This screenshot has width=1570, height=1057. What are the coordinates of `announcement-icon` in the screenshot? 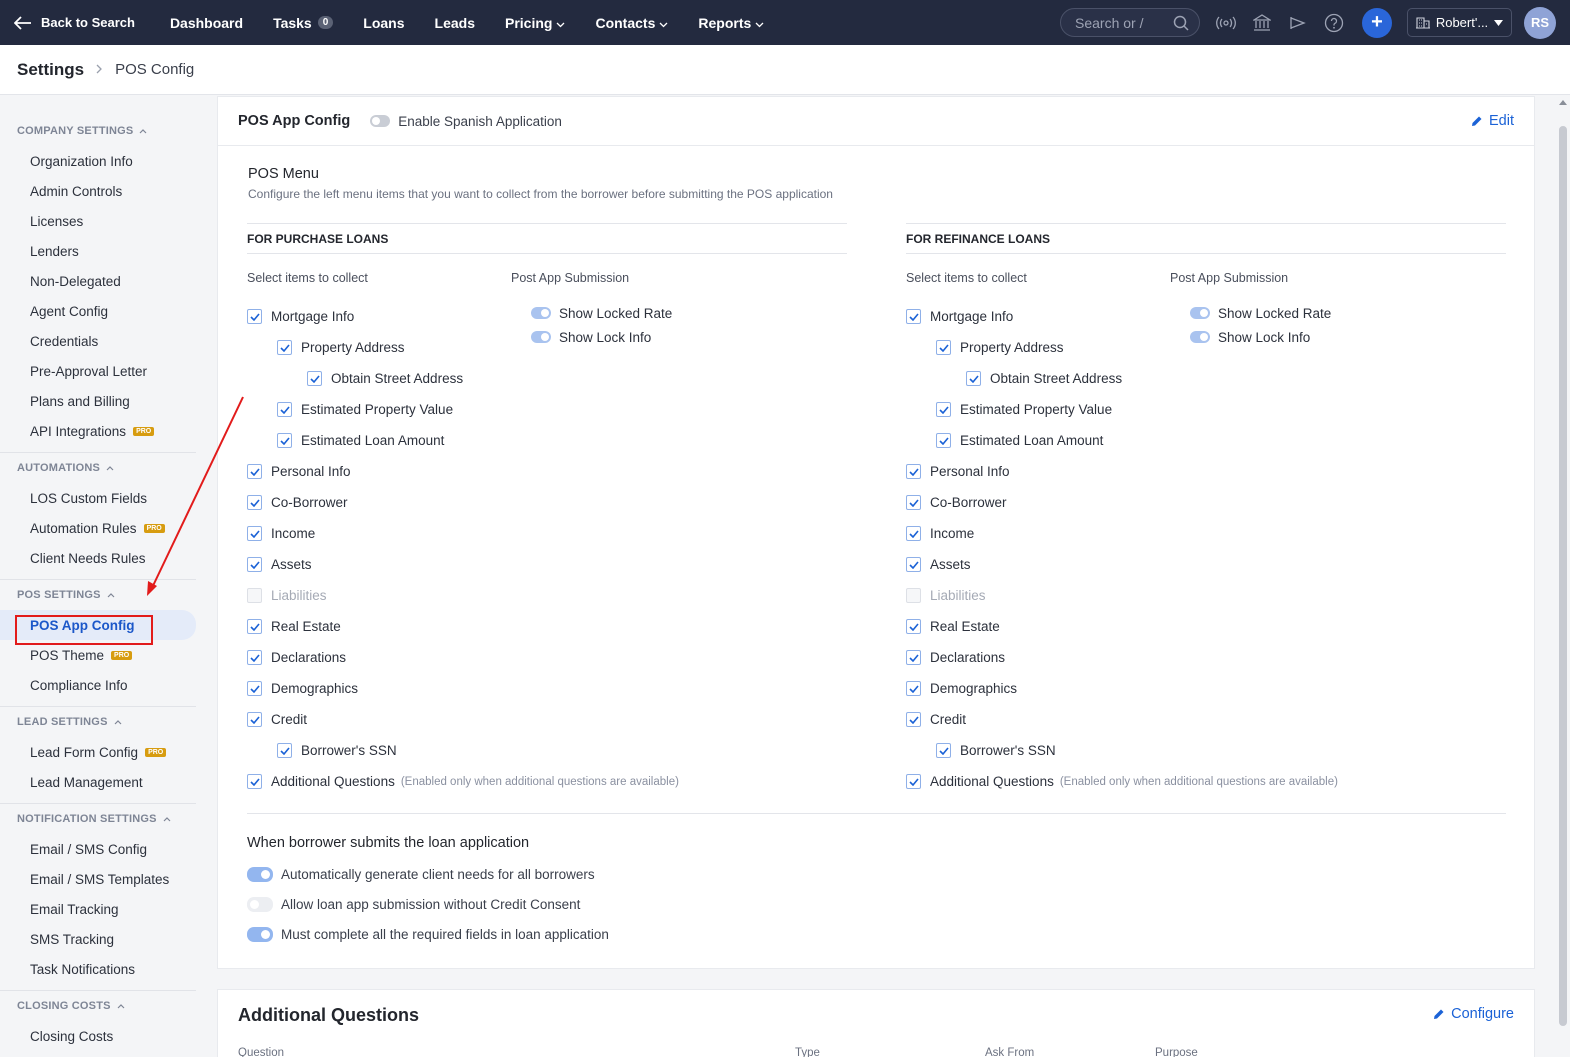 It's located at (1298, 23).